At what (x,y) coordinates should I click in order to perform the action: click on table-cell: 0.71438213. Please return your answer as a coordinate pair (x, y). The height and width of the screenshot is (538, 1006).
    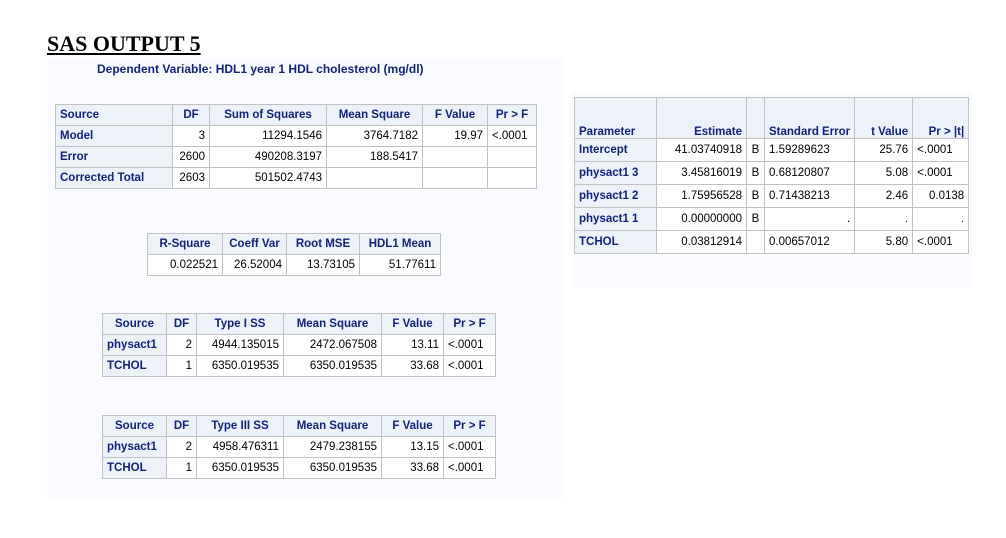
    Looking at the image, I should click on (809, 196).